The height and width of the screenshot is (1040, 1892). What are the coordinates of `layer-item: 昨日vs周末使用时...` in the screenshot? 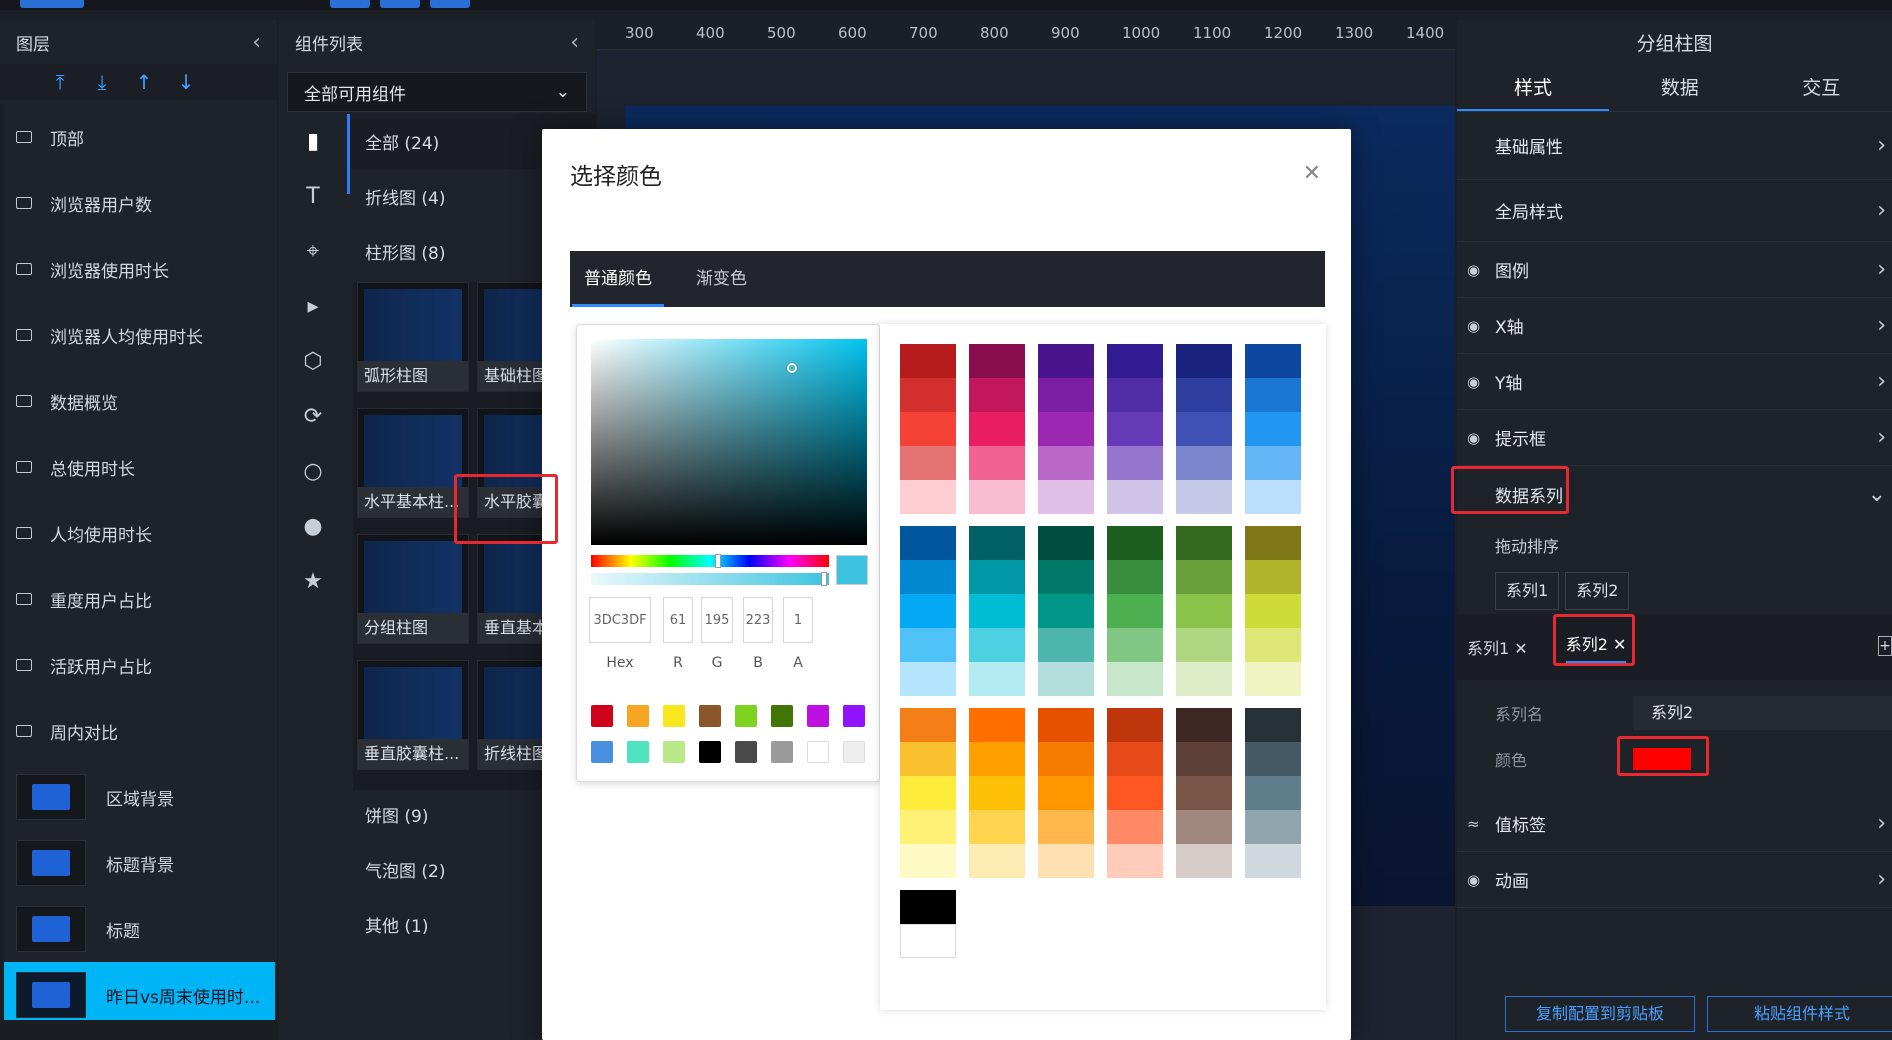 It's located at (137, 995).